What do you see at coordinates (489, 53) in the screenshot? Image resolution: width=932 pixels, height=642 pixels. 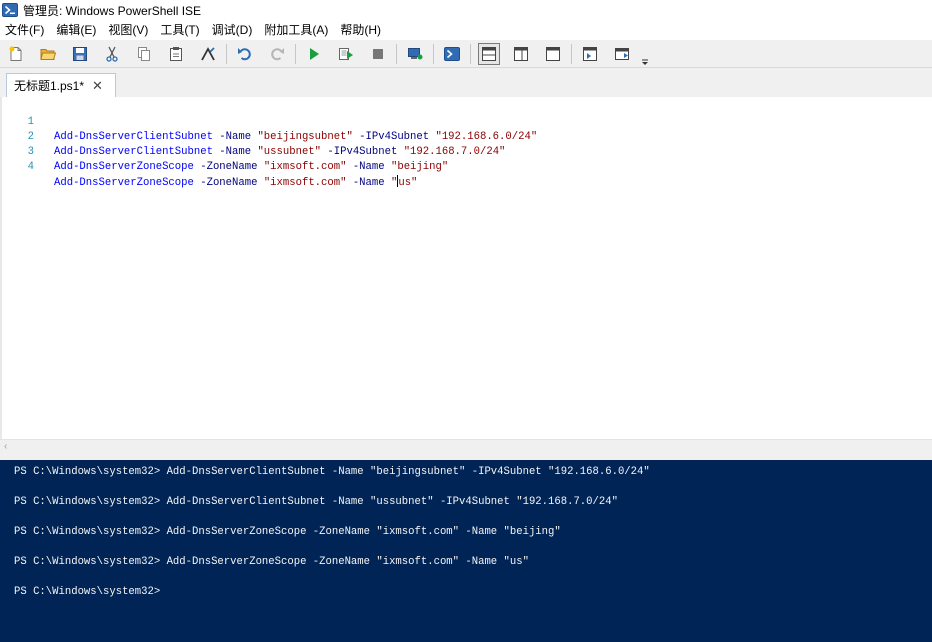 I see `layout-script-top-icon` at bounding box center [489, 53].